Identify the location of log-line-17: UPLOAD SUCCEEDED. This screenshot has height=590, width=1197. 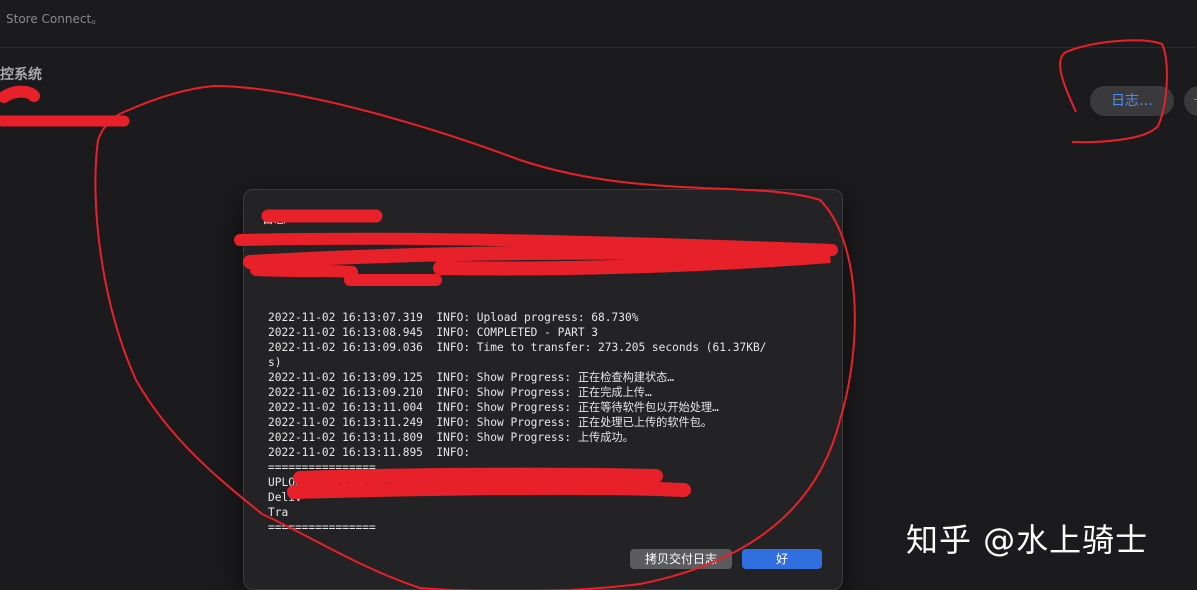
(322, 482).